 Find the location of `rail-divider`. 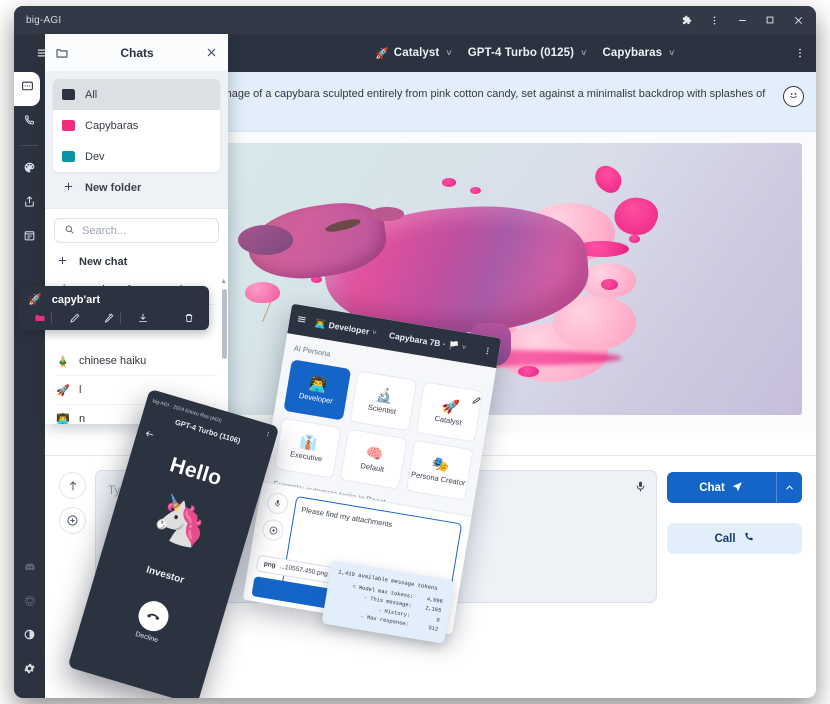

rail-divider is located at coordinates (29, 145).